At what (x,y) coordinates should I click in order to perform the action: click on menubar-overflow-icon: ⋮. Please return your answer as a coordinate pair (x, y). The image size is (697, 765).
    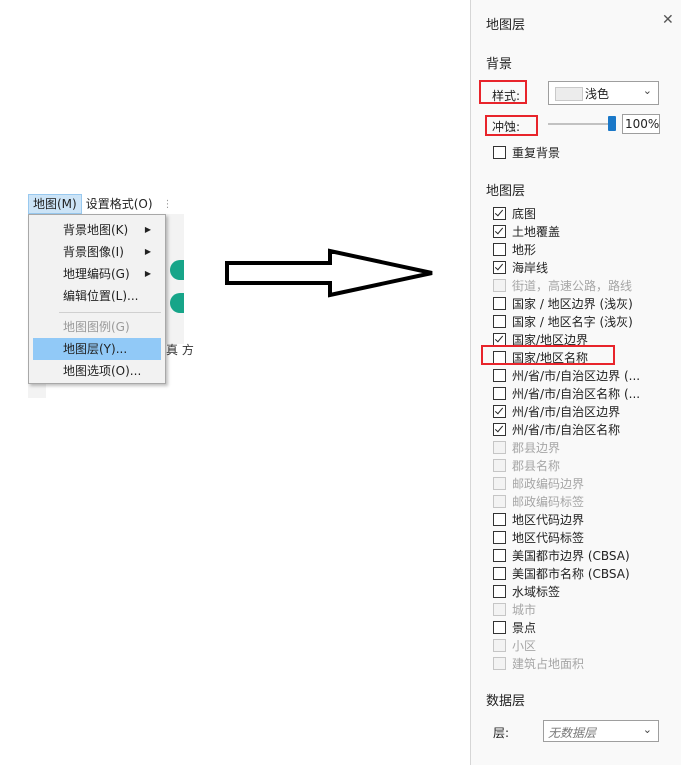
    Looking at the image, I should click on (167, 204).